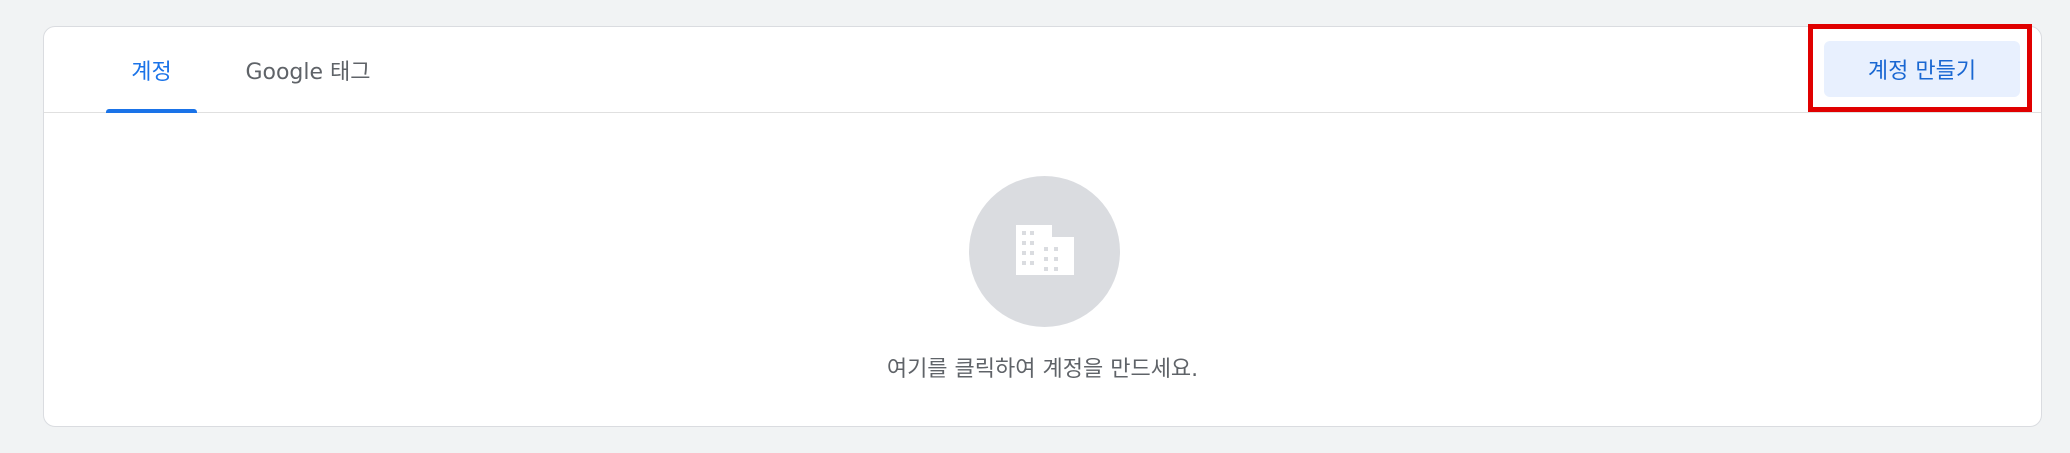 The height and width of the screenshot is (453, 2070). I want to click on building-icon, so click(1044, 251).